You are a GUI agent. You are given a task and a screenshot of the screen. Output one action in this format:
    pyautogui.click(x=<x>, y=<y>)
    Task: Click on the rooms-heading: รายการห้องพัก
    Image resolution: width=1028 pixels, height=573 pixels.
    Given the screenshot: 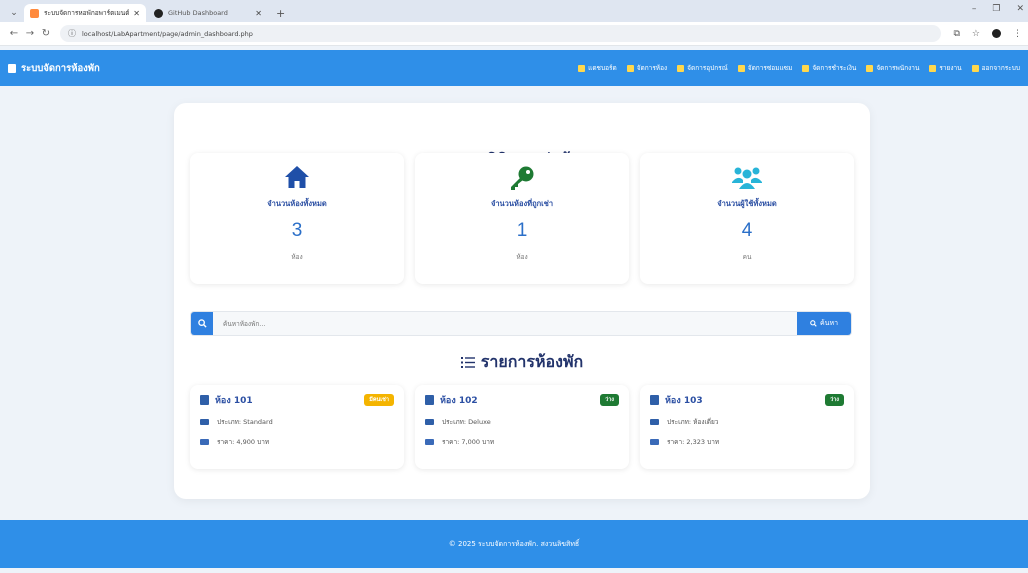 What is the action you would take?
    pyautogui.click(x=522, y=362)
    